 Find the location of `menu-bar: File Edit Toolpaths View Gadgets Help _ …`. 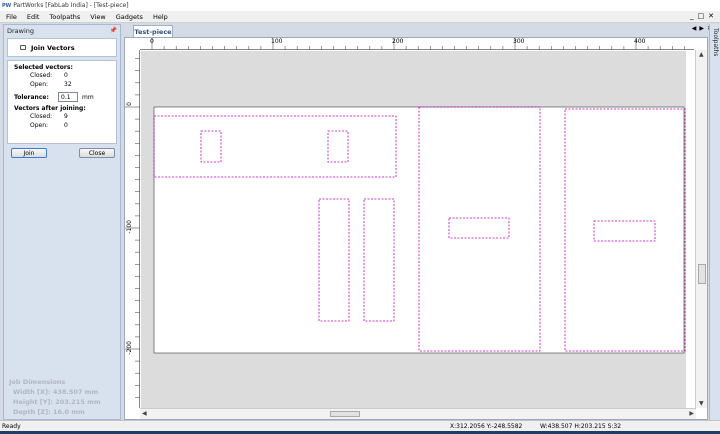

menu-bar: File Edit Toolpaths View Gadgets Help _ … is located at coordinates (360, 17).